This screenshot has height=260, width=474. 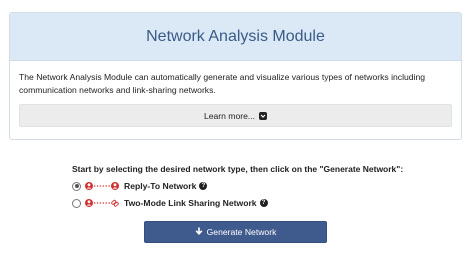 I want to click on generate-network-button: Generate Network, so click(x=235, y=232).